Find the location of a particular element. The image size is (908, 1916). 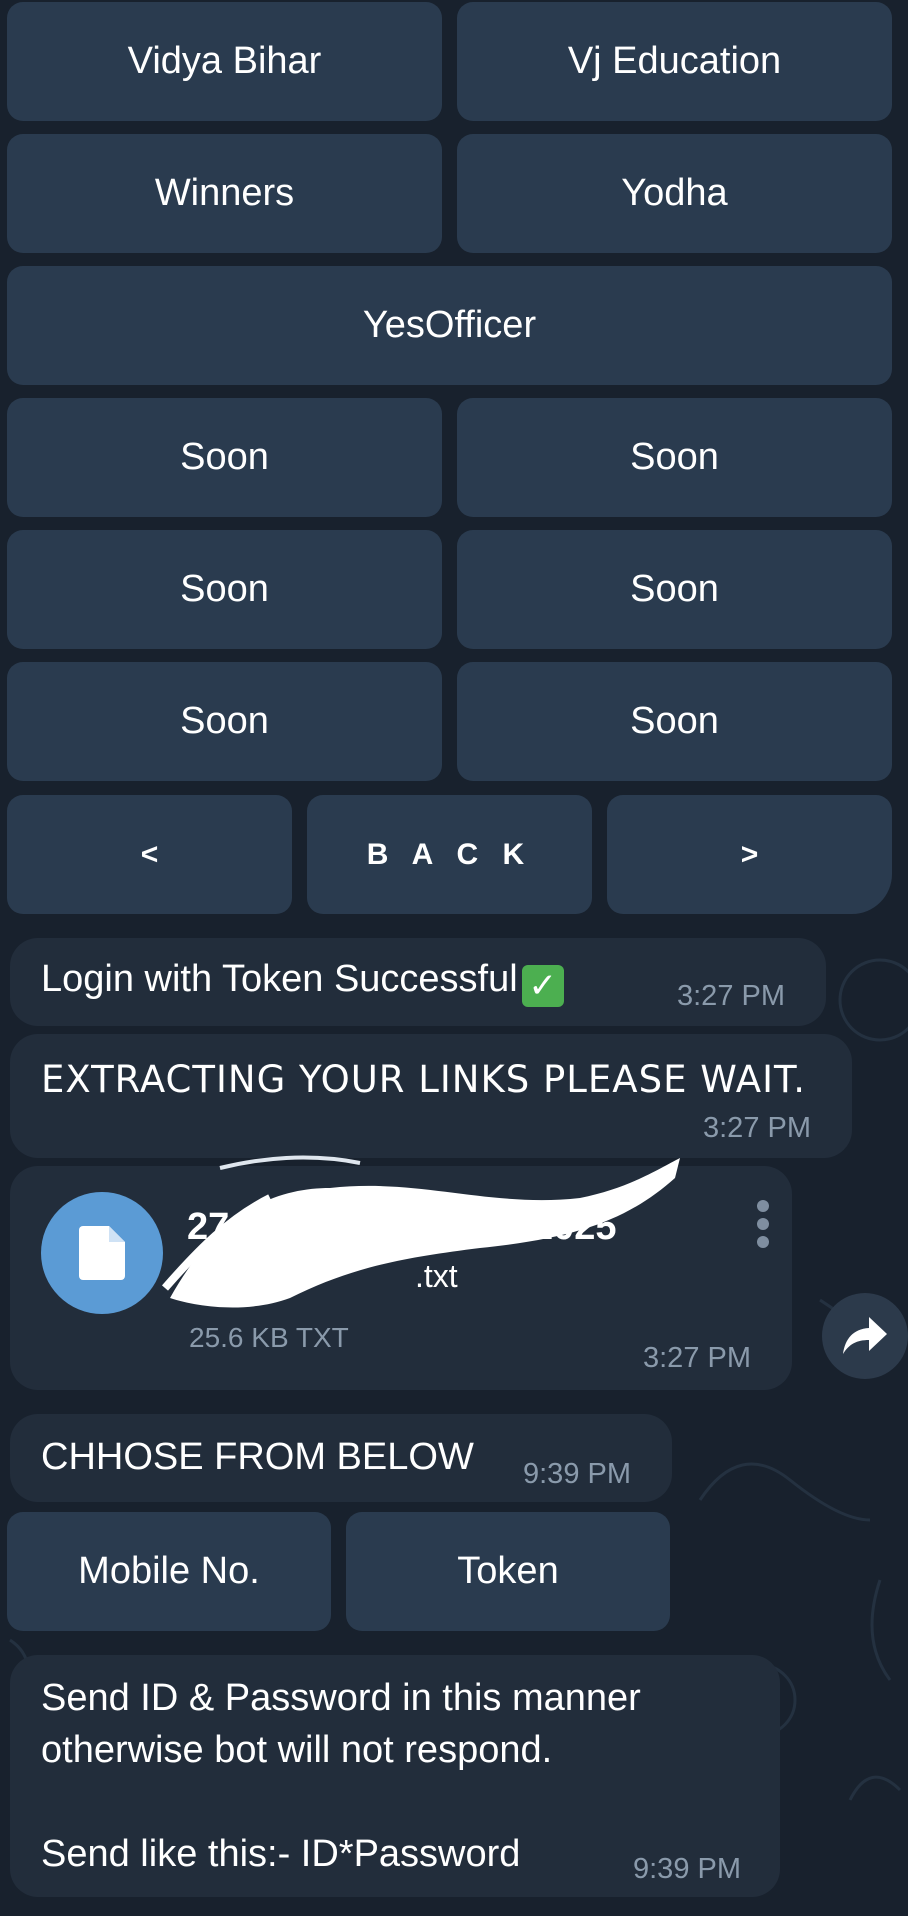

message-text-line2: otherwise bot will not respond. is located at coordinates (297, 1750).